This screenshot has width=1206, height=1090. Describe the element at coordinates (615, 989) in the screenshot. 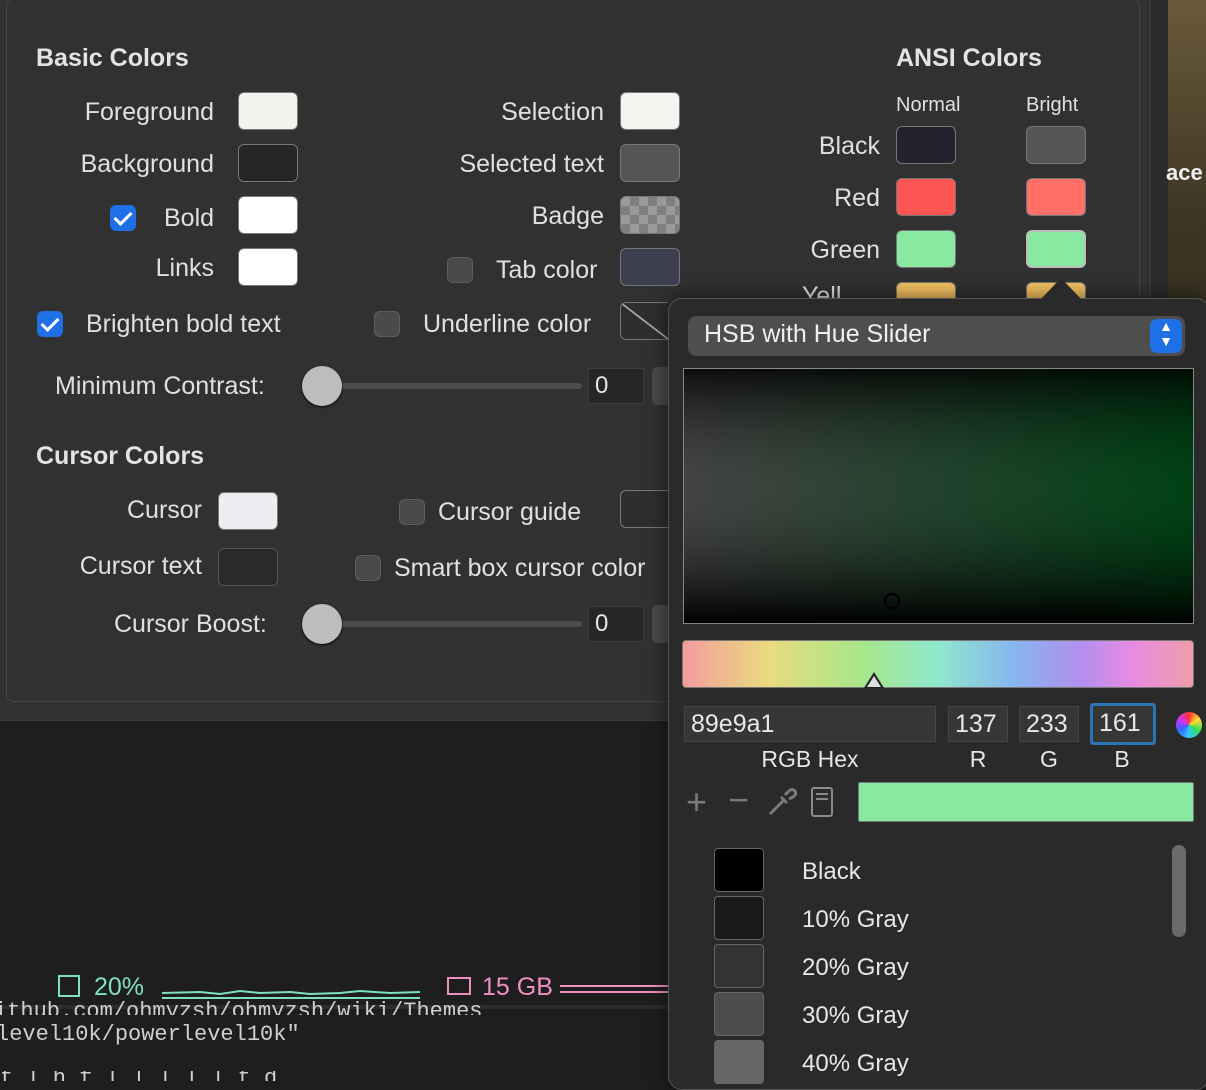

I see `memory-sparkline` at that location.